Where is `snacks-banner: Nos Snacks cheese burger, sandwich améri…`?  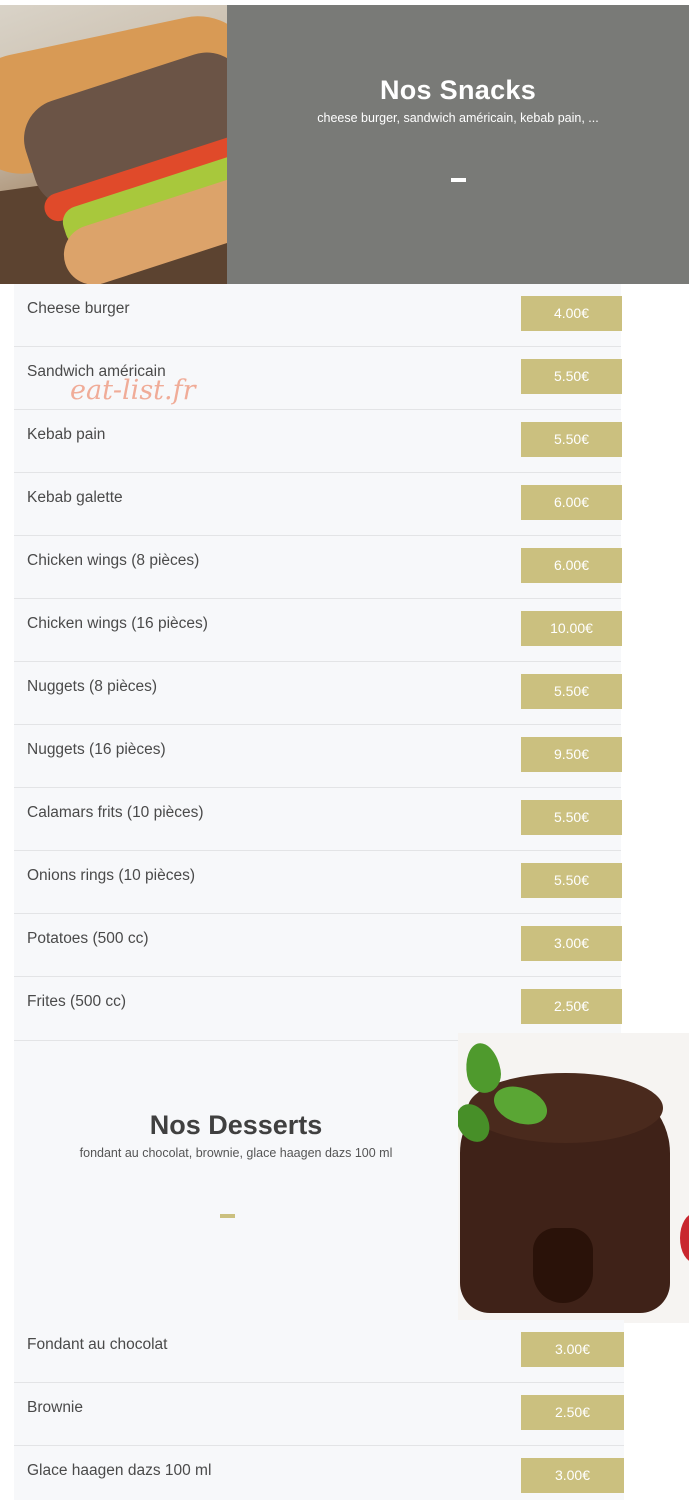 snacks-banner: Nos Snacks cheese burger, sandwich améri… is located at coordinates (458, 144).